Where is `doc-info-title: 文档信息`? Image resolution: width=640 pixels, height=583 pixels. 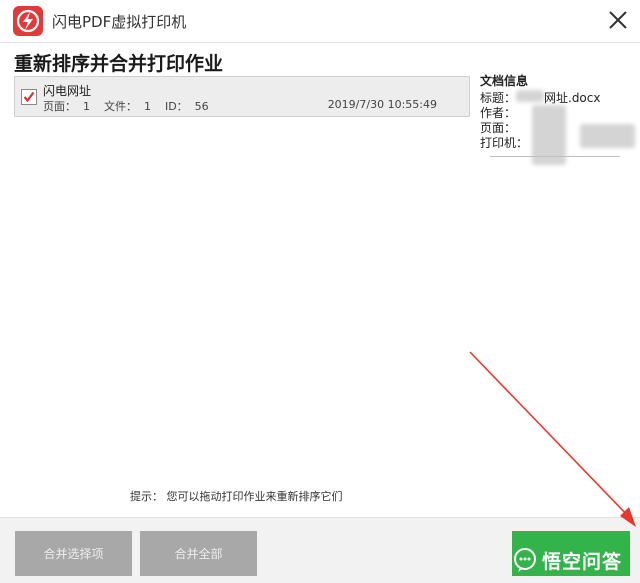
doc-info-title: 文档信息 is located at coordinates (504, 81).